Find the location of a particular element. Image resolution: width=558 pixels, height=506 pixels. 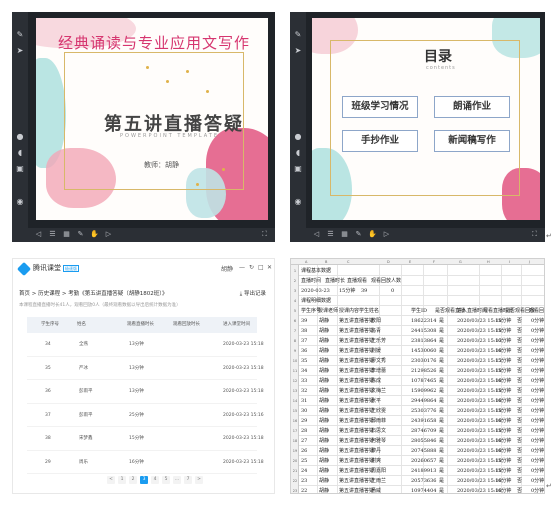

sheet-cell: 36 is located at coordinates (304, 351).